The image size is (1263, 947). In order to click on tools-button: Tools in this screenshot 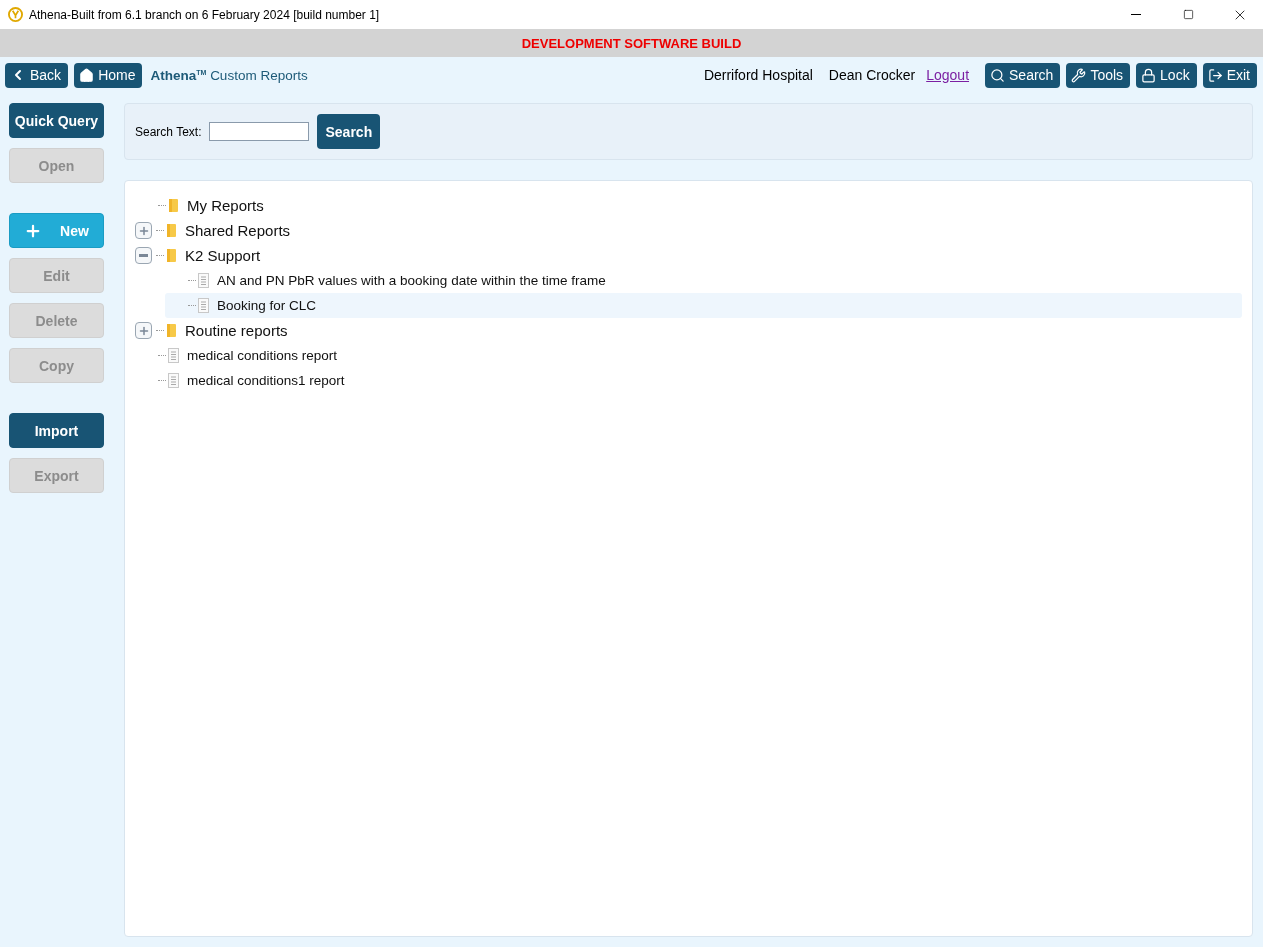, I will do `click(1098, 75)`.